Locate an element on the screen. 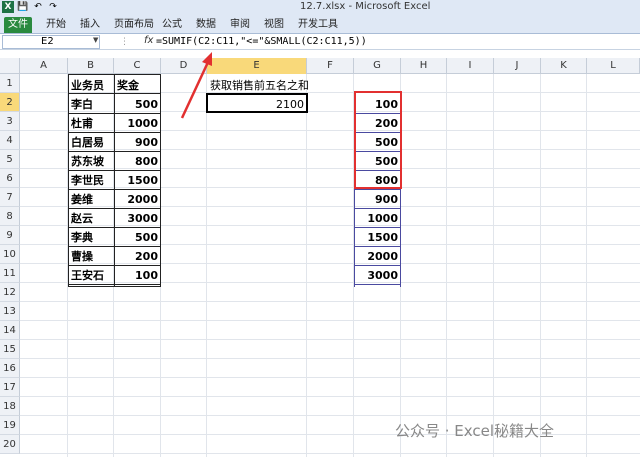 Image resolution: width=640 pixels, height=457 pixels. annotation-arrow is located at coordinates (196, 85).